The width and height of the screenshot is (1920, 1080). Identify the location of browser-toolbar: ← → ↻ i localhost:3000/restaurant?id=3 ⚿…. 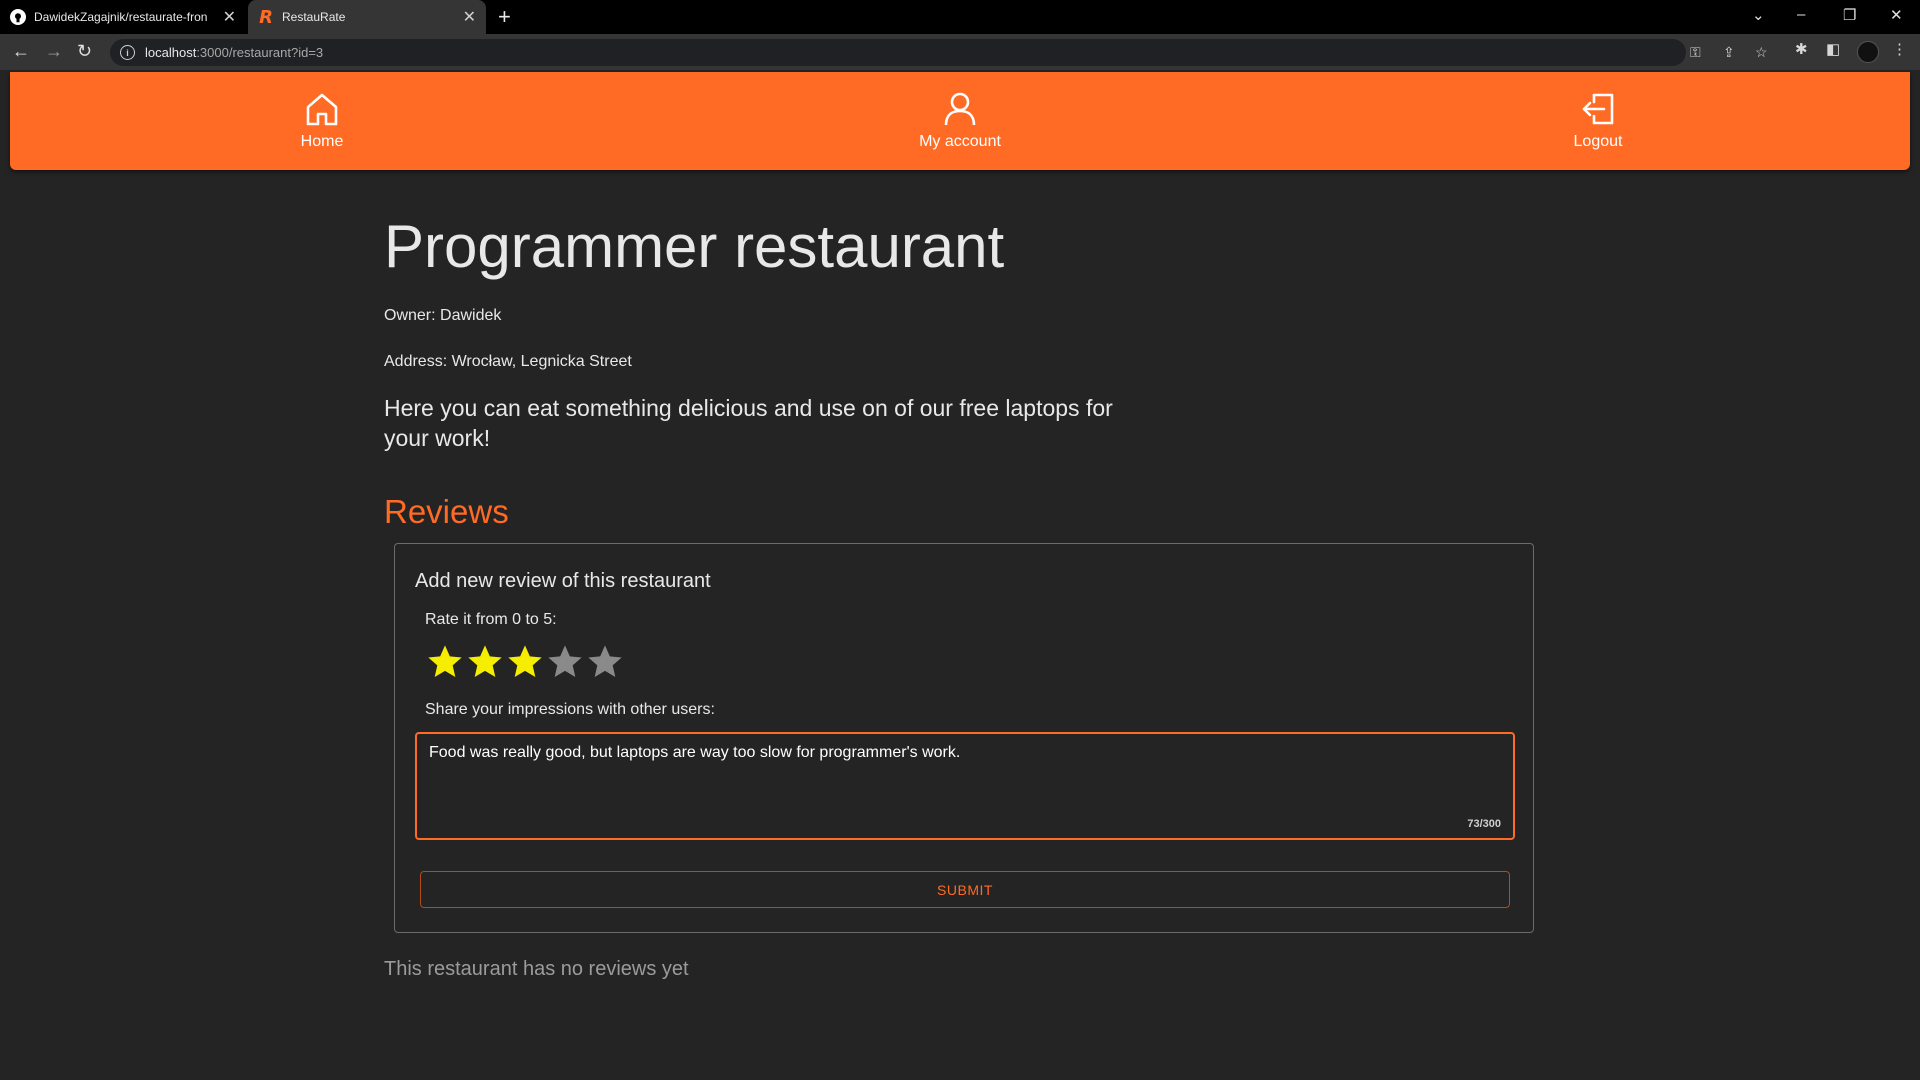
(960, 52).